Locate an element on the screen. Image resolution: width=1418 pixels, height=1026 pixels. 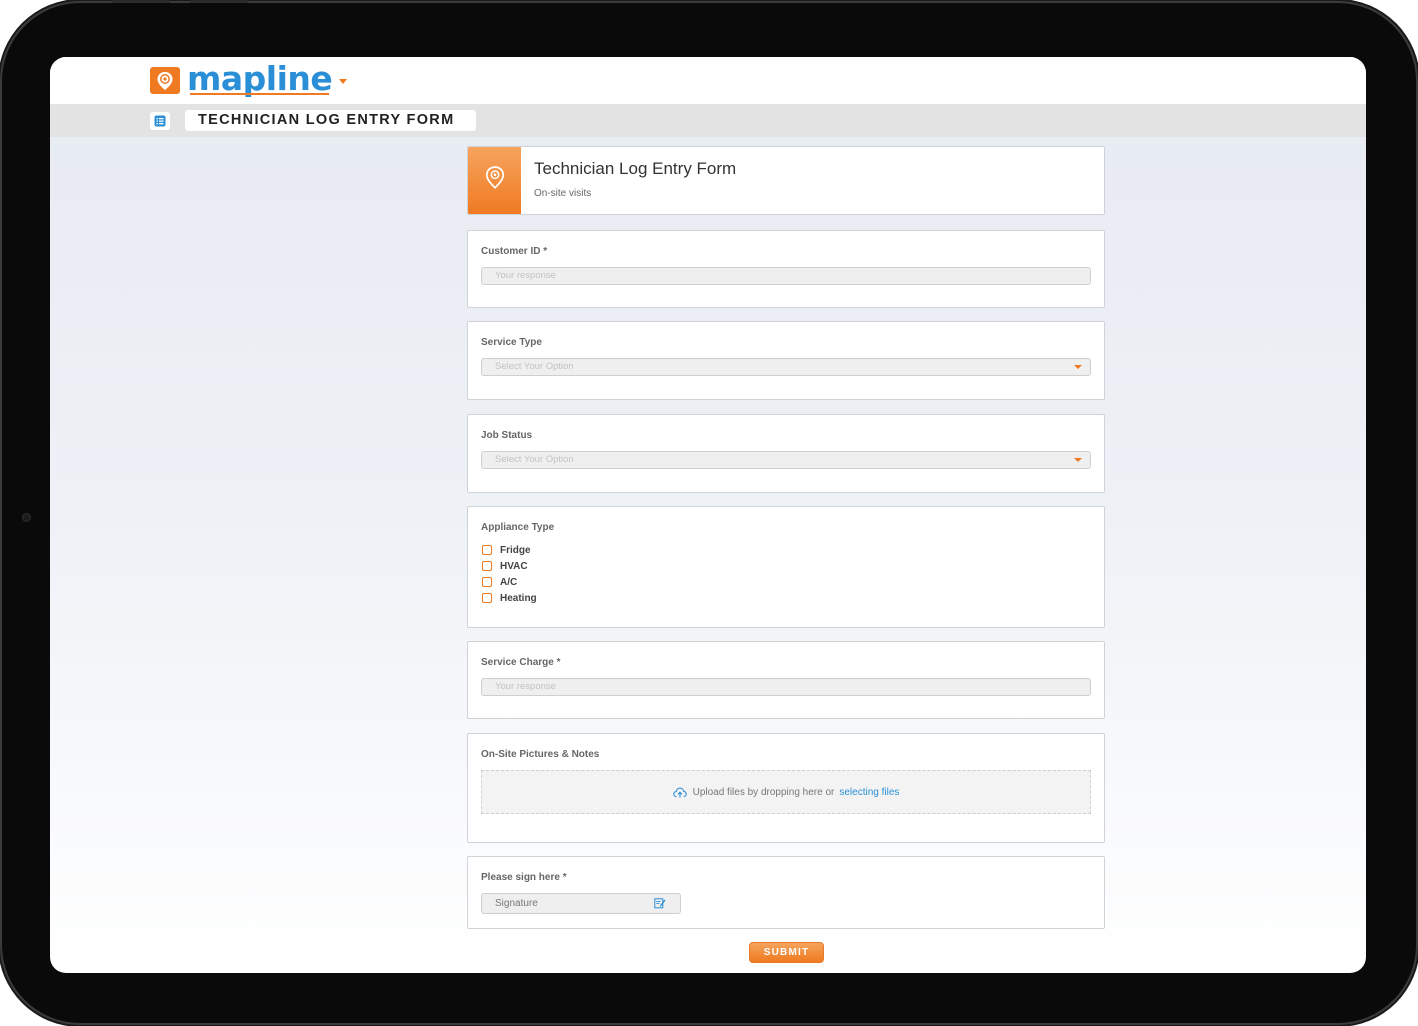
volume-button is located at coordinates (141, 1).